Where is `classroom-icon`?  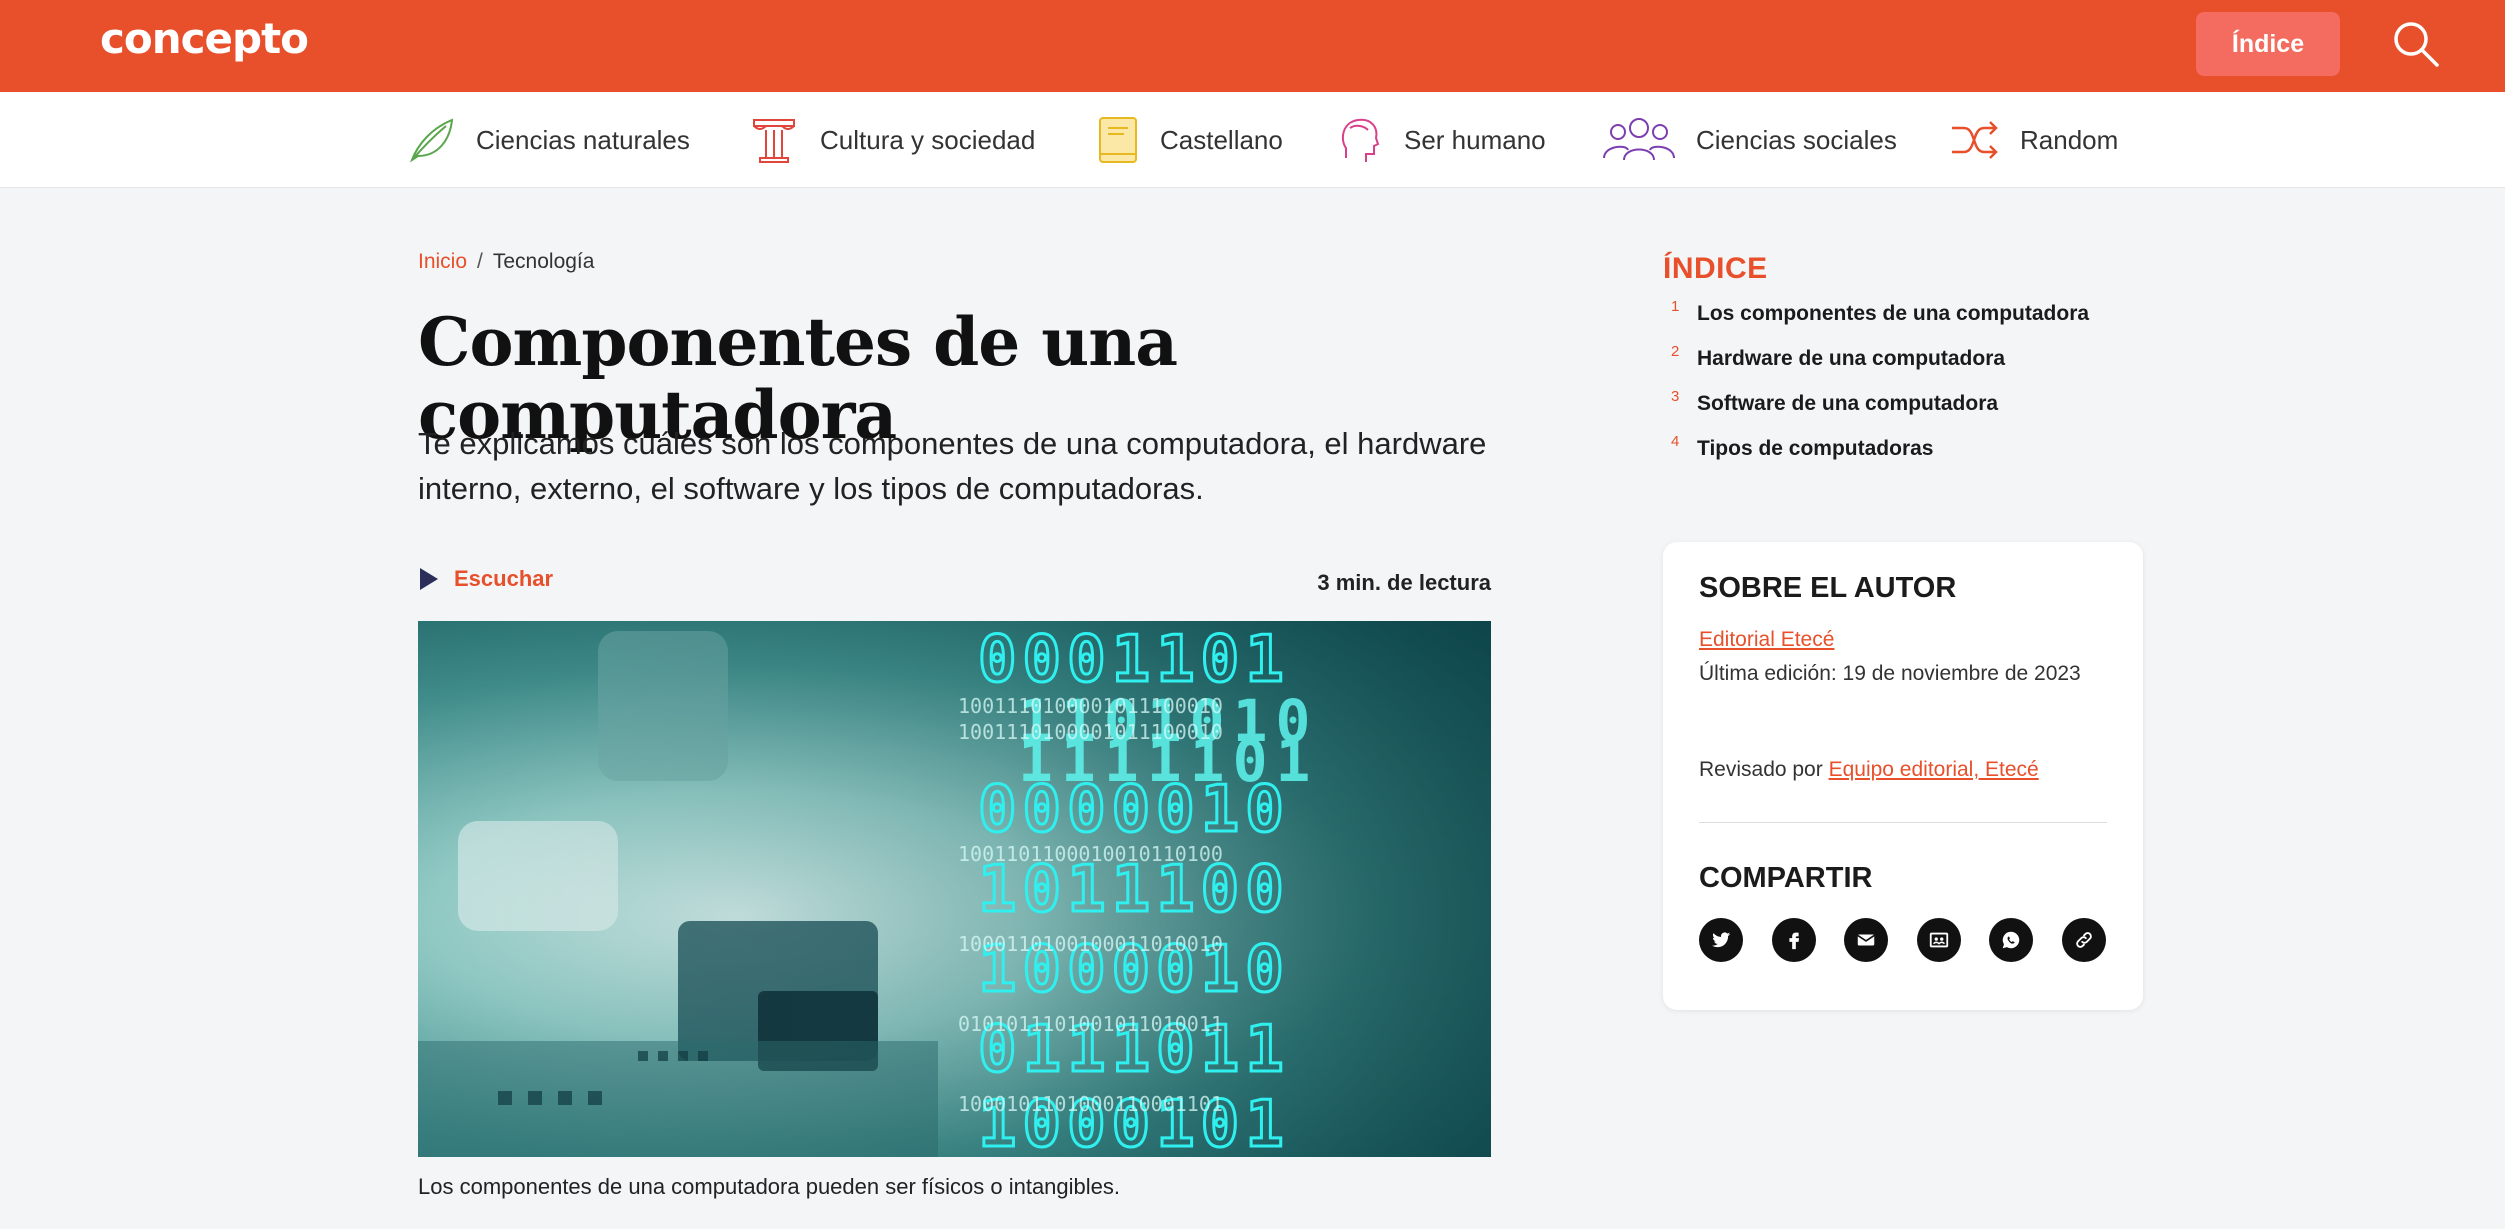
classroom-icon is located at coordinates (1938, 940).